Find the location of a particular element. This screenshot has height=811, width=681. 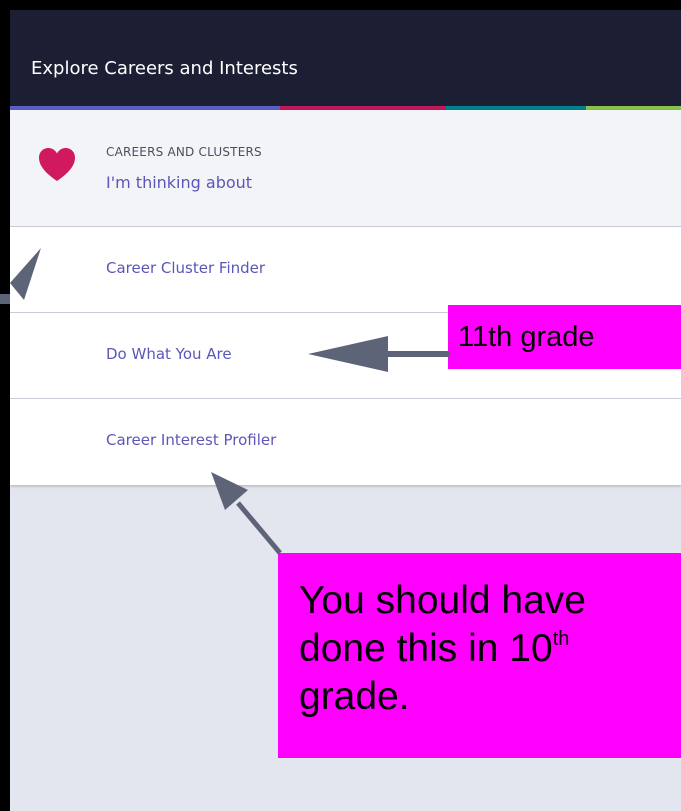

menu-item-label: Do What You Are is located at coordinates (169, 354).